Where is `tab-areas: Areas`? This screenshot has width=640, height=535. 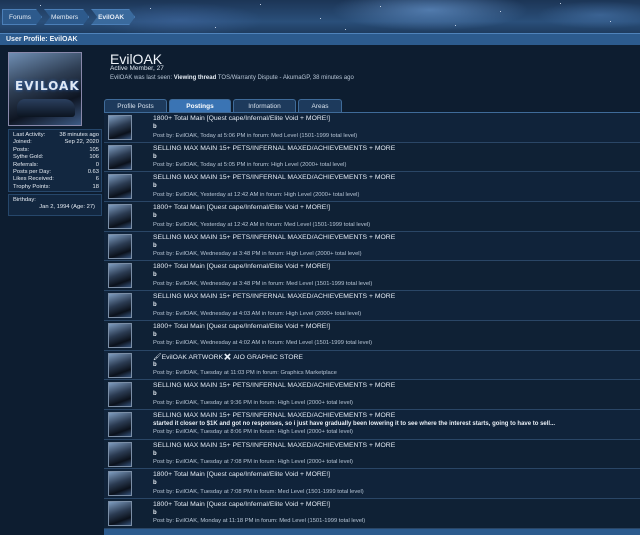
tab-areas: Areas is located at coordinates (320, 106).